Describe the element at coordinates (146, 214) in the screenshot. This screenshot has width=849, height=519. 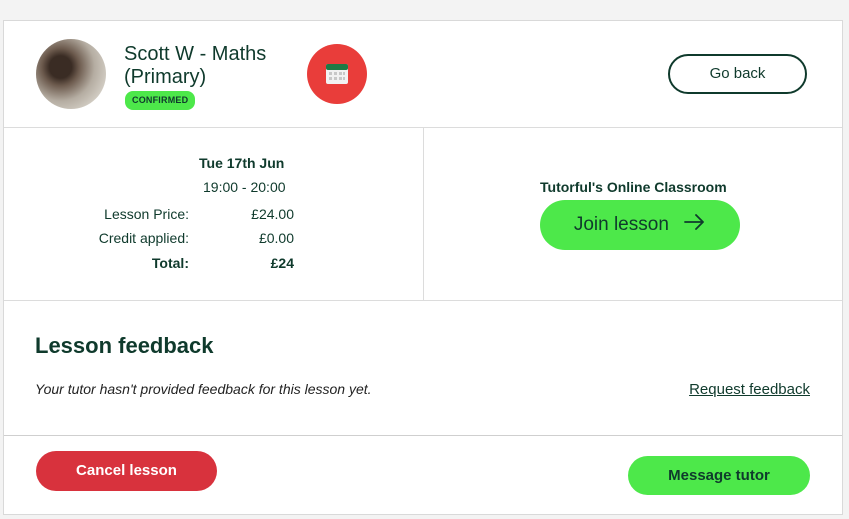
I see `price-label: Lesson Price:` at that location.